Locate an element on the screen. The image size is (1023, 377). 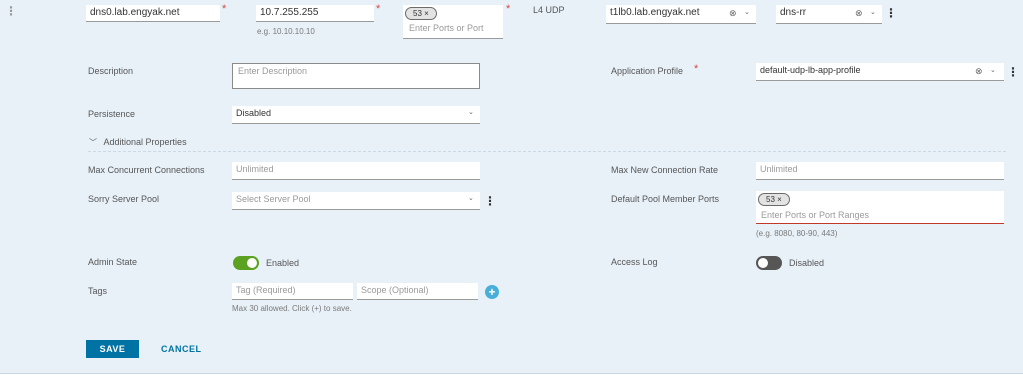
additional-properties-toggle: ﹀ Additional Properties is located at coordinates (138, 142).